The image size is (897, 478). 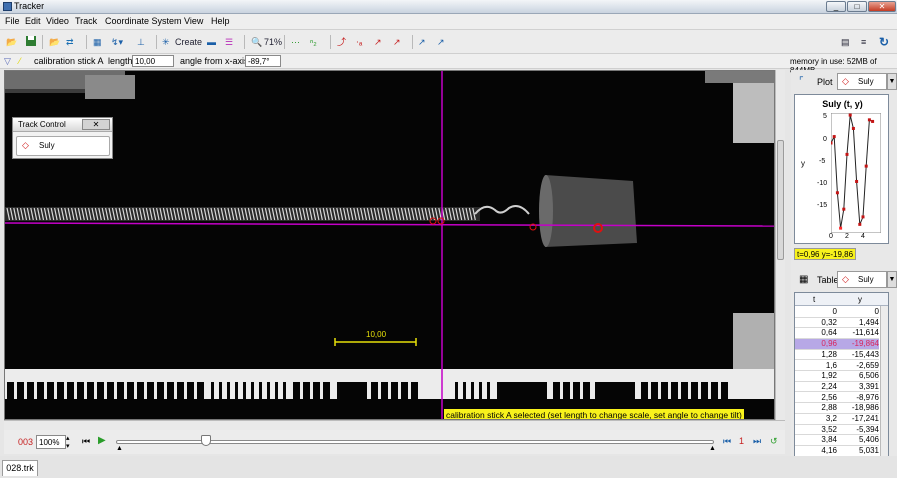 I want to click on angle-field, so click(x=263, y=61).